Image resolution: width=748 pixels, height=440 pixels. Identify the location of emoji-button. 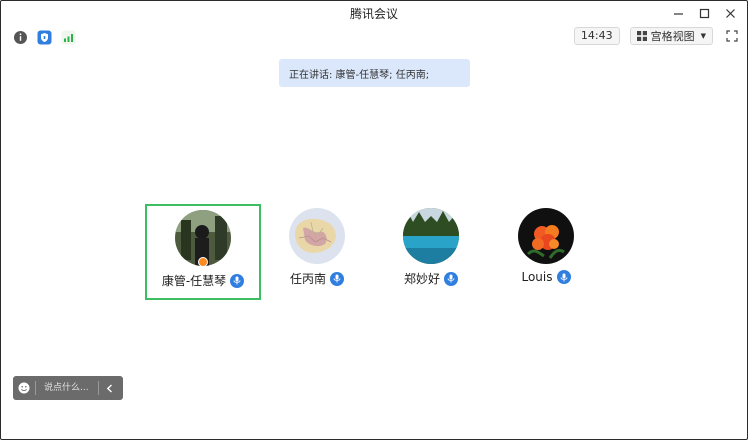
(24, 388).